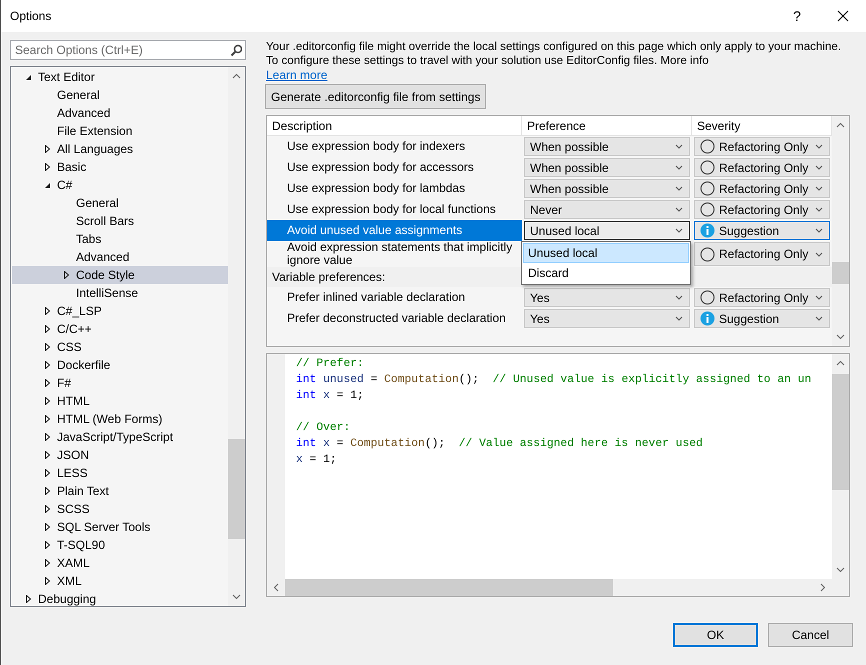  What do you see at coordinates (317, 460) in the screenshot?
I see `code-line: x = 1;` at bounding box center [317, 460].